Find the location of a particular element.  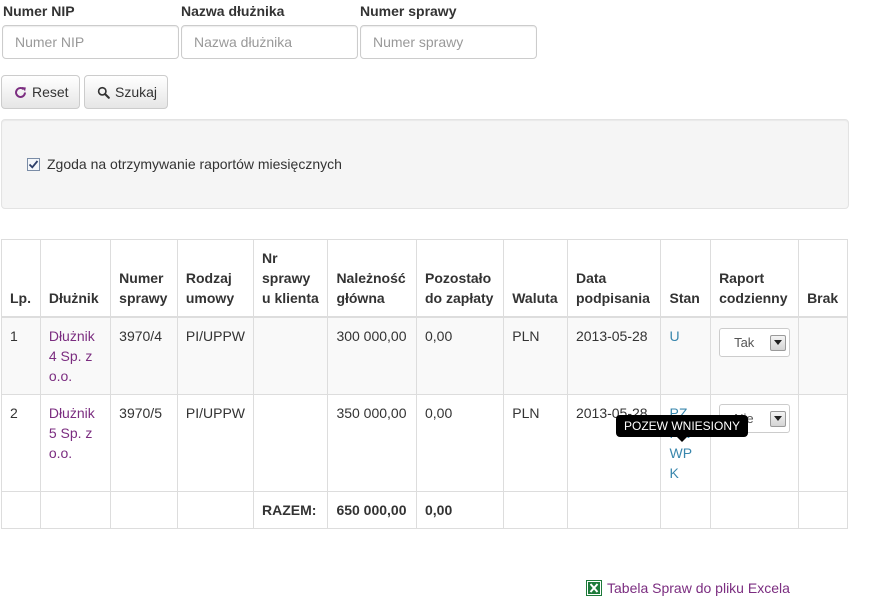

excel-icon is located at coordinates (594, 588).